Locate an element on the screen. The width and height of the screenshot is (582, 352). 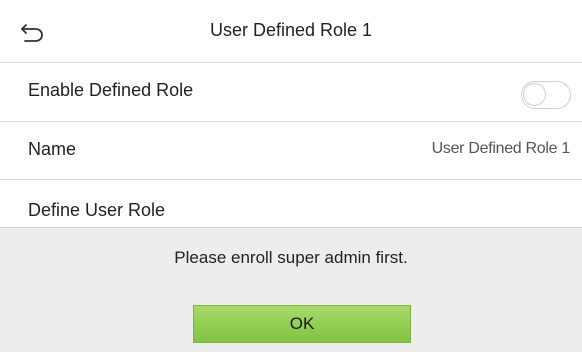
define-user-role-label: Define User Role is located at coordinates (97, 210).